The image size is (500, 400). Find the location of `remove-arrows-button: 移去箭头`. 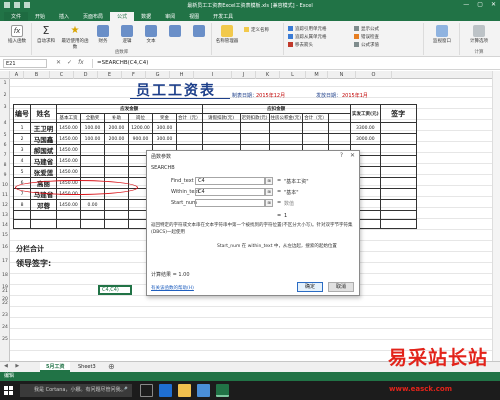

remove-arrows-button: 移去箭头 is located at coordinates (300, 45).